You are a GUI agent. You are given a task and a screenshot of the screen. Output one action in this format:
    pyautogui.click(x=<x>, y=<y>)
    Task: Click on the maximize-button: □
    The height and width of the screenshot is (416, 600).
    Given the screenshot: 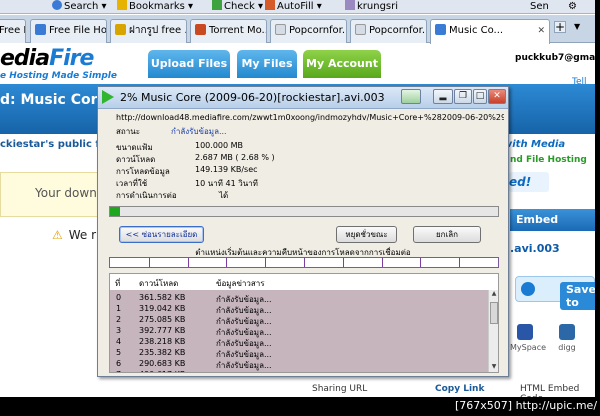 What is the action you would take?
    pyautogui.click(x=480, y=96)
    